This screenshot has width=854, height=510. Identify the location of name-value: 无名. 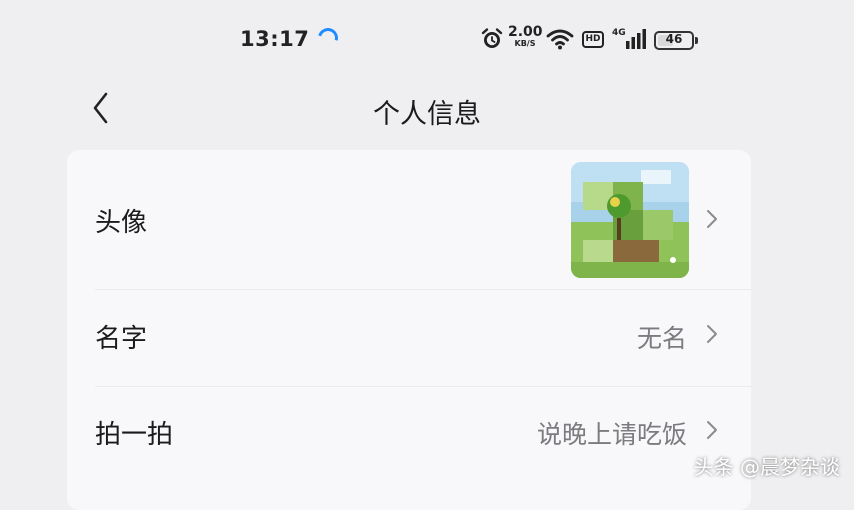
(661, 338).